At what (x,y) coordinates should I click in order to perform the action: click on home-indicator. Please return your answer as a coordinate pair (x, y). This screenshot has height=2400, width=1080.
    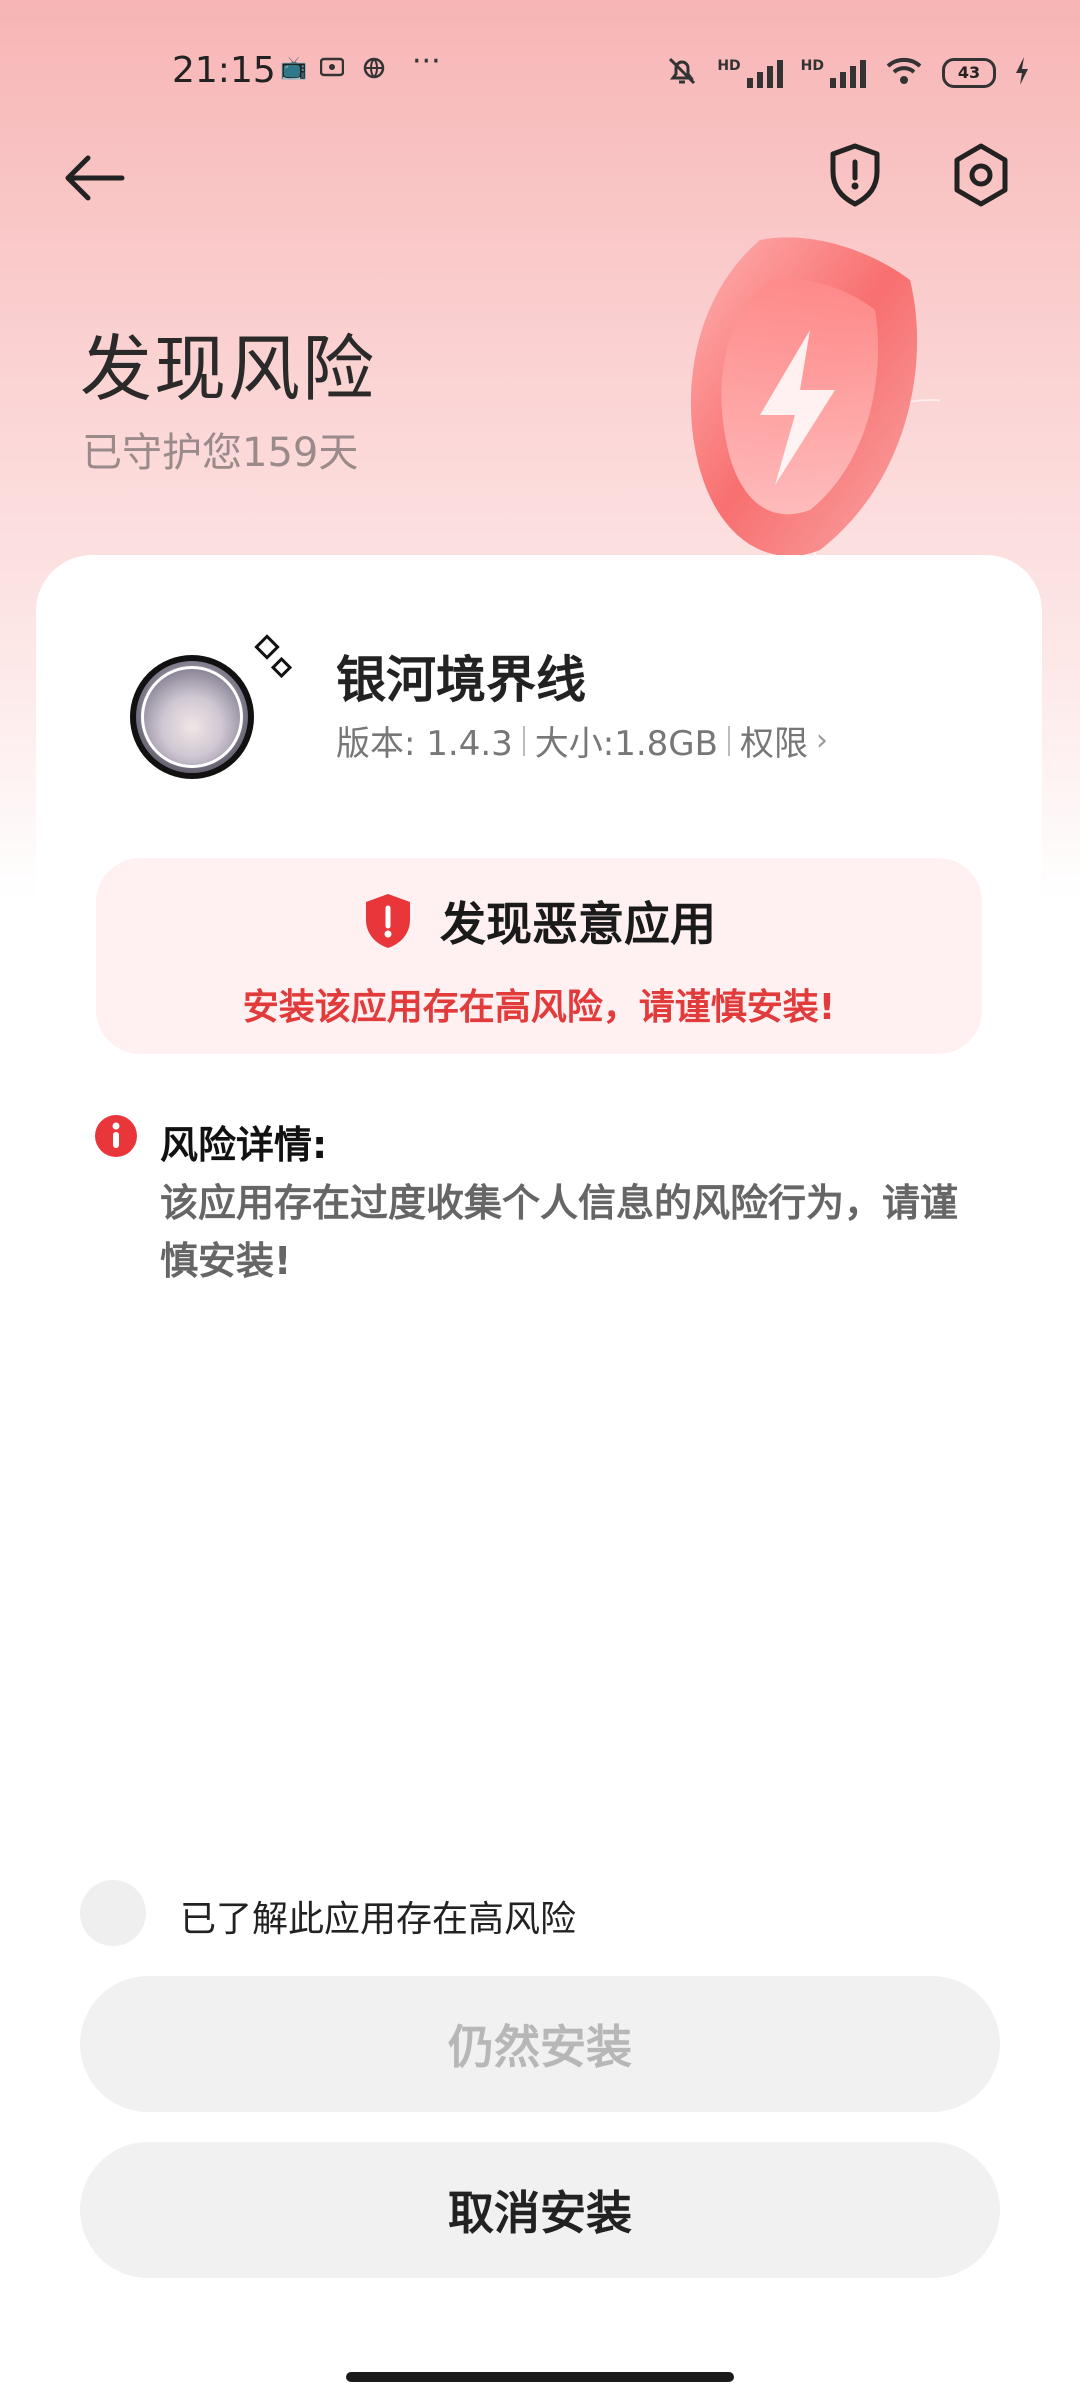
    Looking at the image, I should click on (540, 2377).